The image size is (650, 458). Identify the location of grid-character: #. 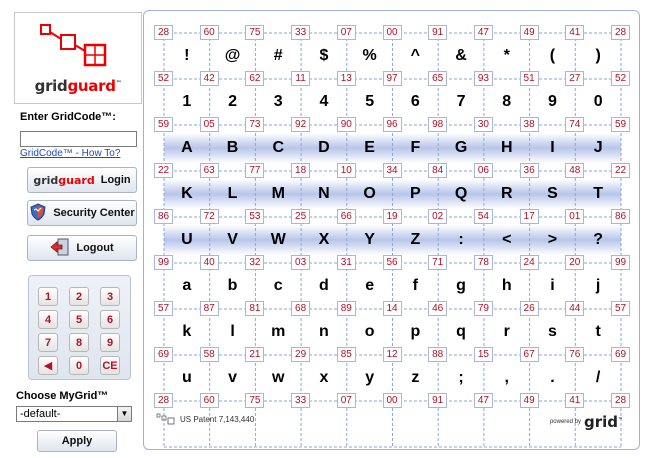
(278, 56).